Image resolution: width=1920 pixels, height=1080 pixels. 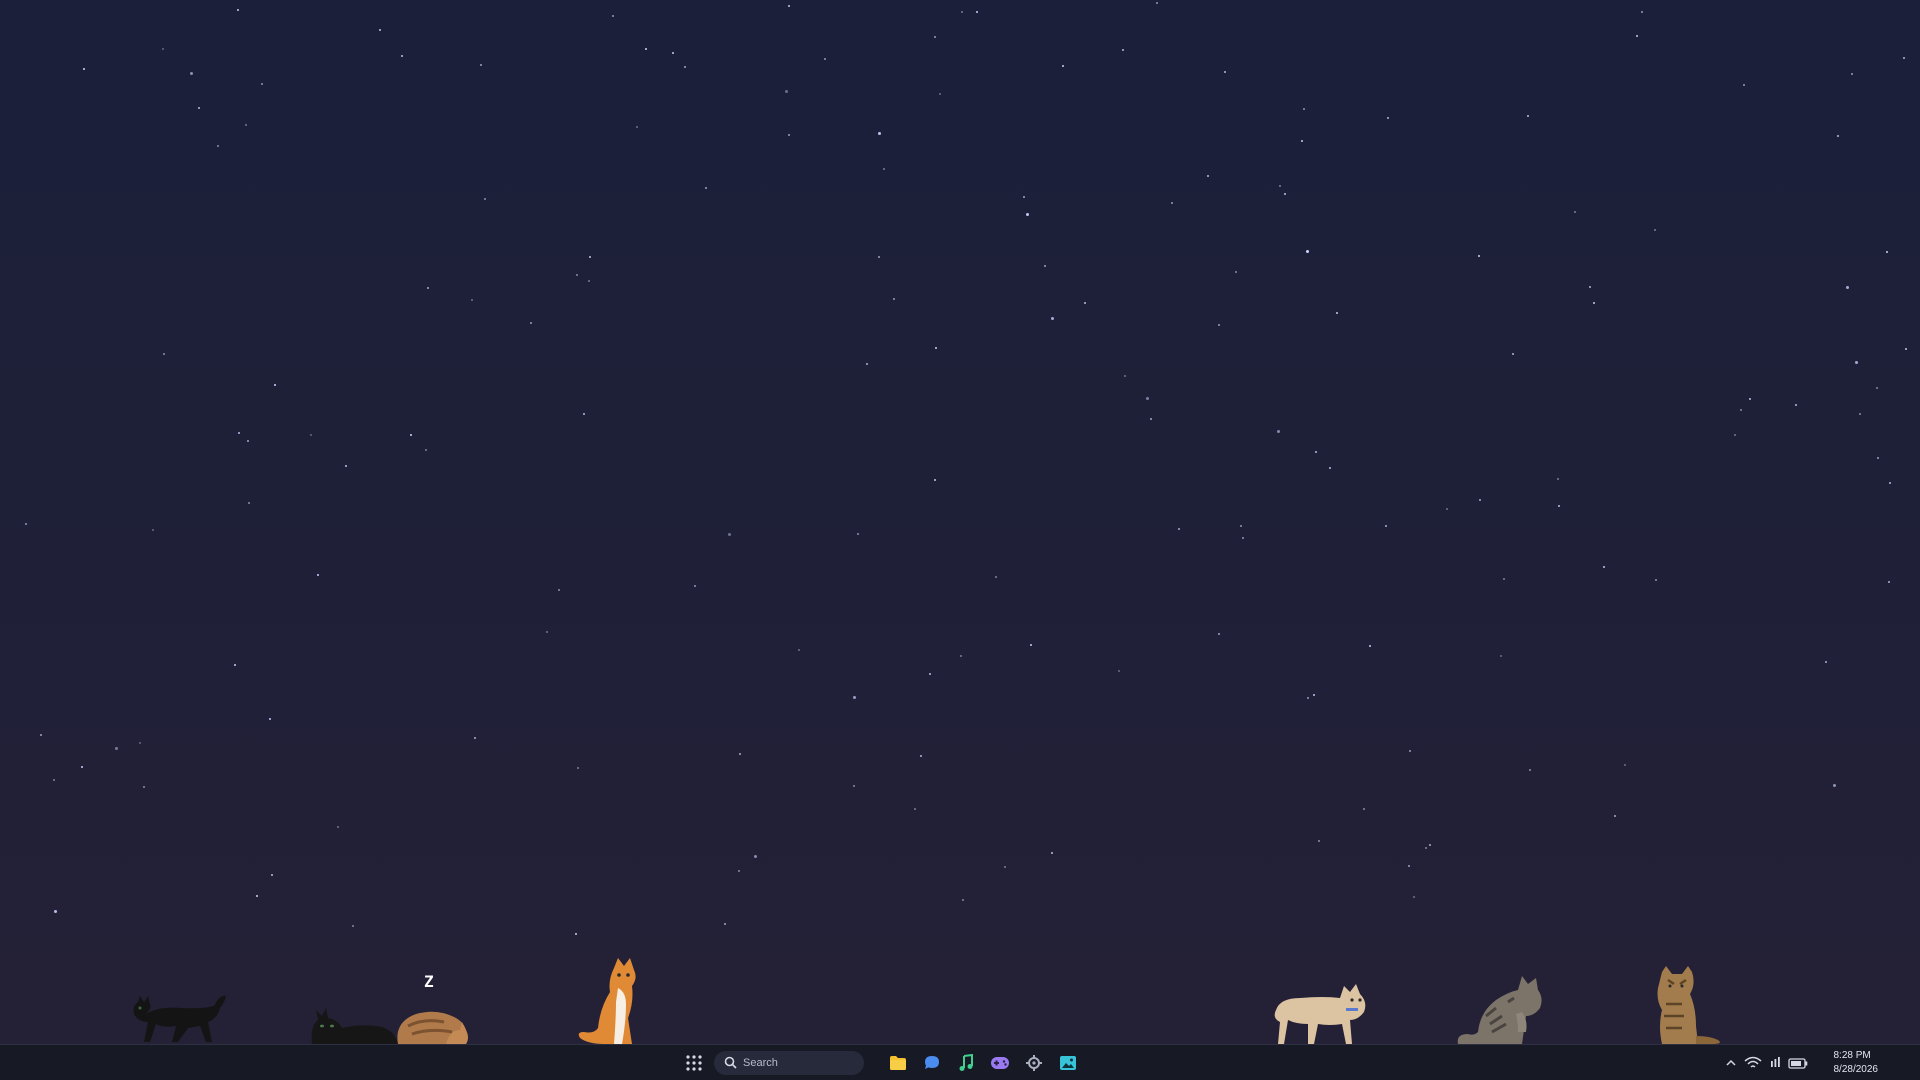 I want to click on brown-tabby-cat-sitting, so click(x=1690, y=1005).